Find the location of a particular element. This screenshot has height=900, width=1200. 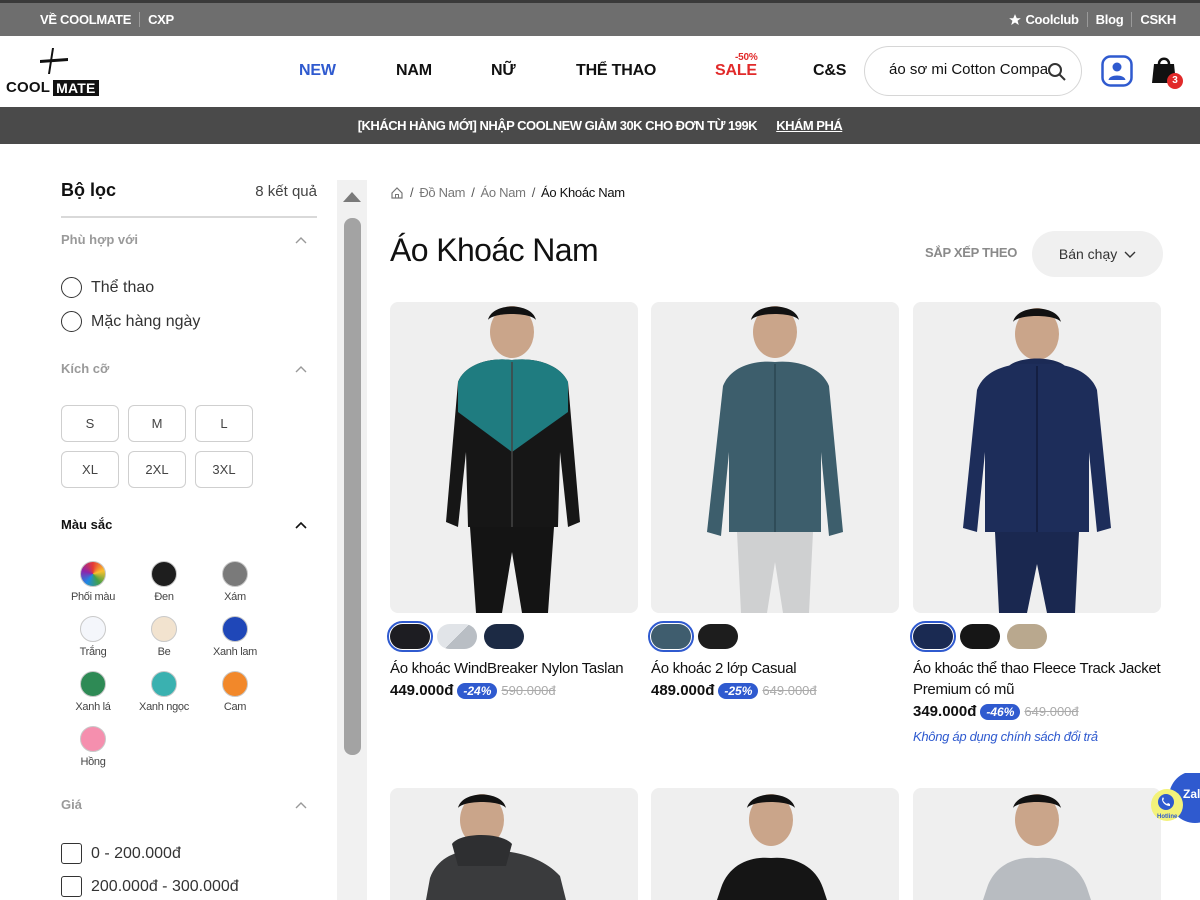

product-price: 489.000đ is located at coordinates (683, 690).